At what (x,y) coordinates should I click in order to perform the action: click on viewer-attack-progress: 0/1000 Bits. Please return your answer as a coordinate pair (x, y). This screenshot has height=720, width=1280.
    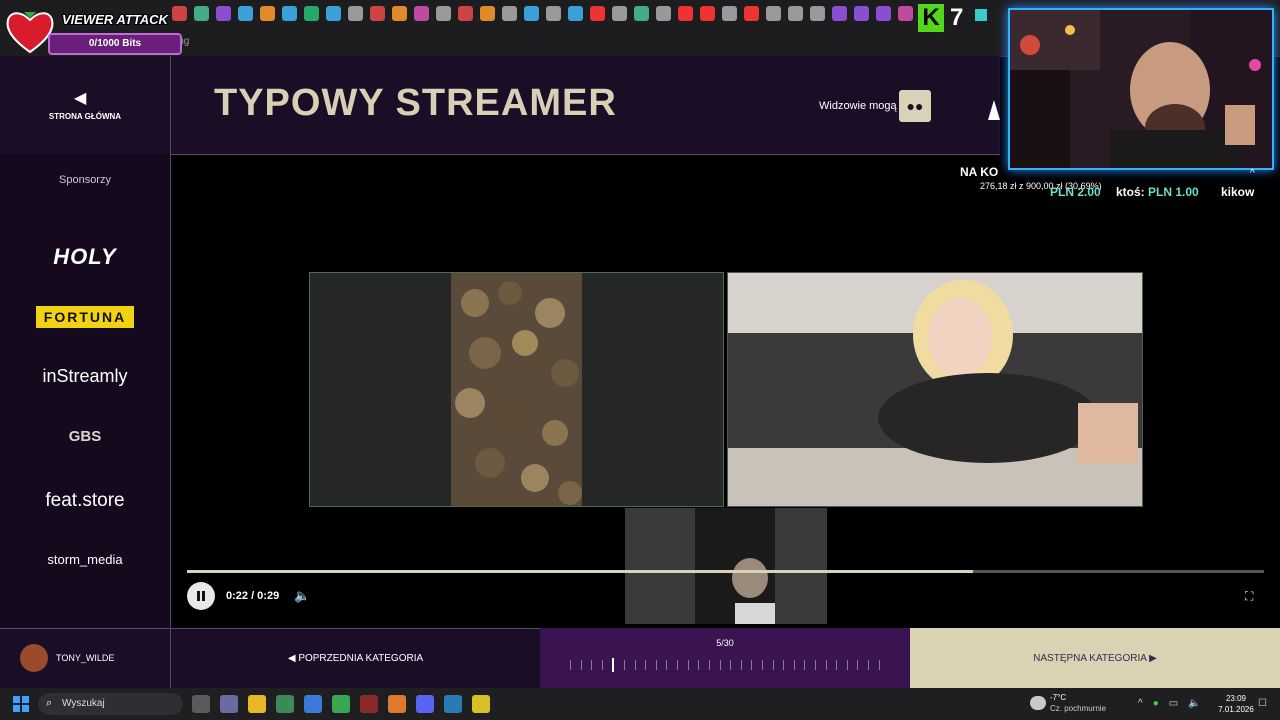
    Looking at the image, I should click on (115, 44).